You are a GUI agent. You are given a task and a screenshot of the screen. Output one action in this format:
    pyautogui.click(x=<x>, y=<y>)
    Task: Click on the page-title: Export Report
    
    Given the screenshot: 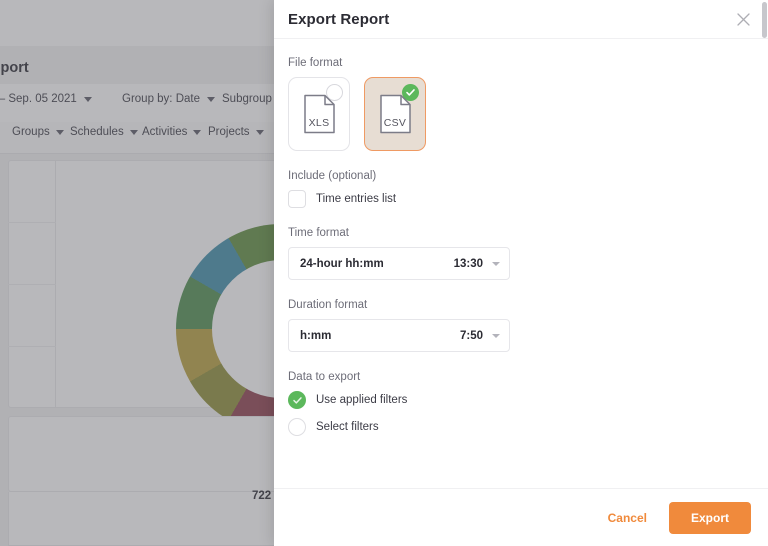 What is the action you would take?
    pyautogui.click(x=339, y=19)
    